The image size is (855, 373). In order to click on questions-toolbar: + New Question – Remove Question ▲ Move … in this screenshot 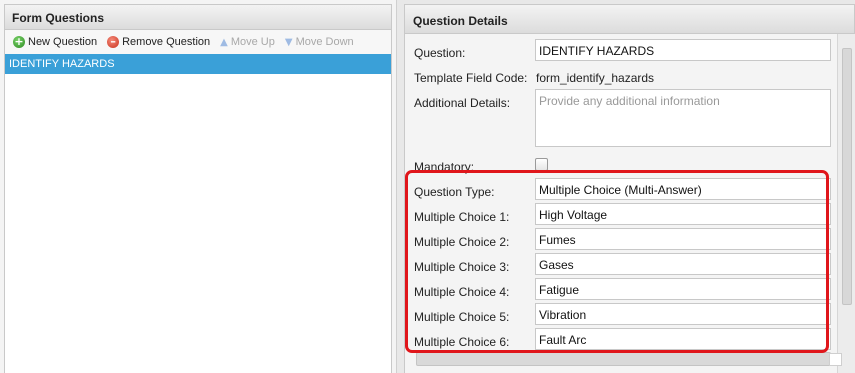, I will do `click(198, 42)`.